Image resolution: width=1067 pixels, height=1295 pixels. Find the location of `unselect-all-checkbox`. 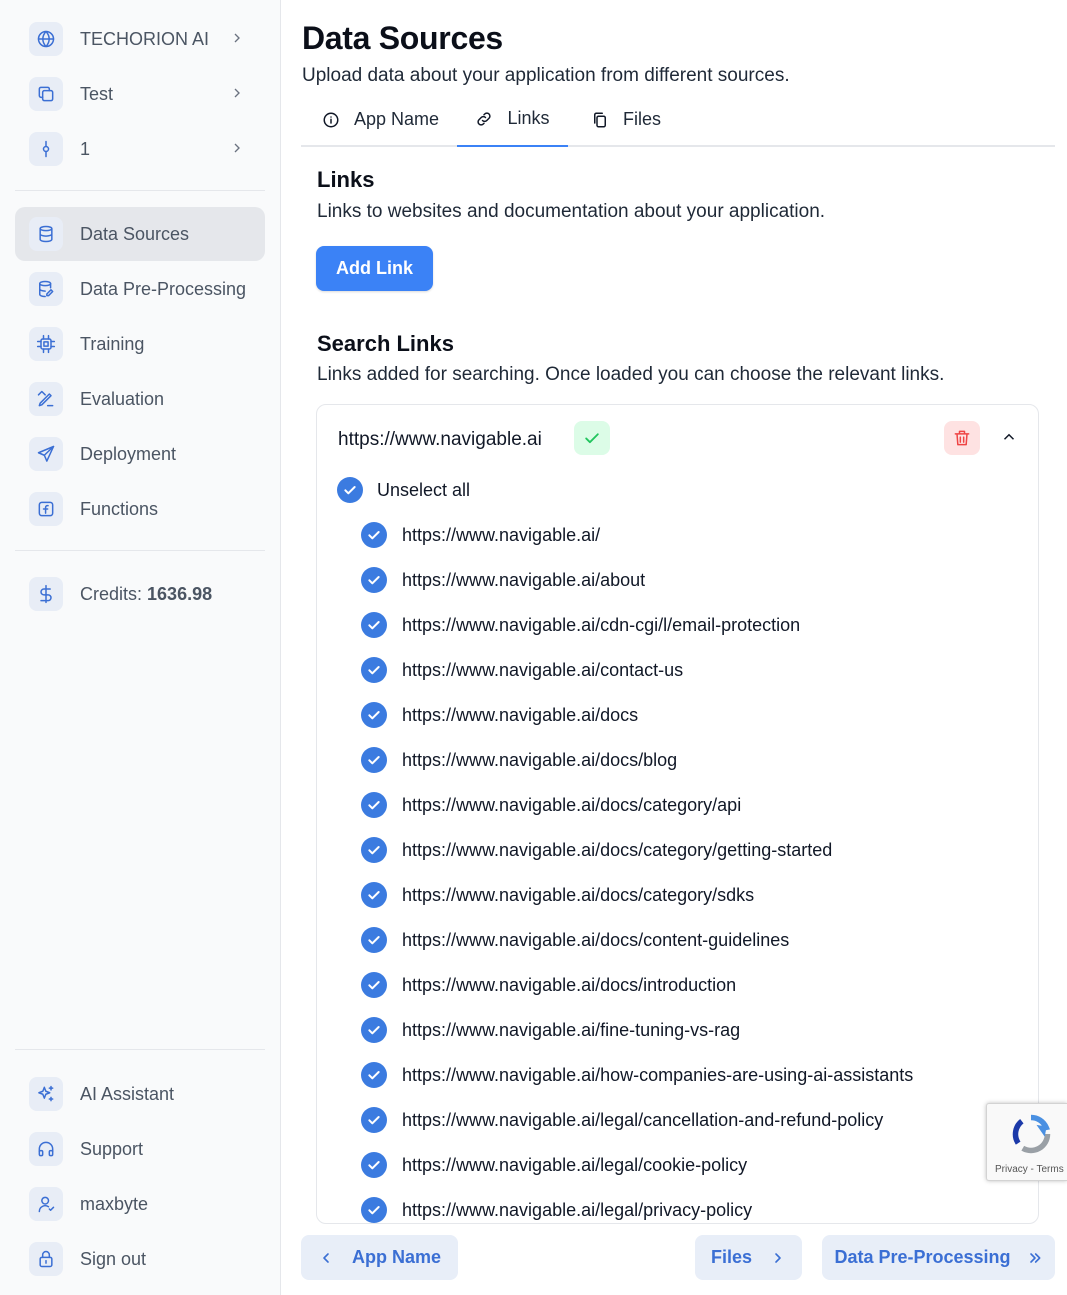

unselect-all-checkbox is located at coordinates (350, 490).